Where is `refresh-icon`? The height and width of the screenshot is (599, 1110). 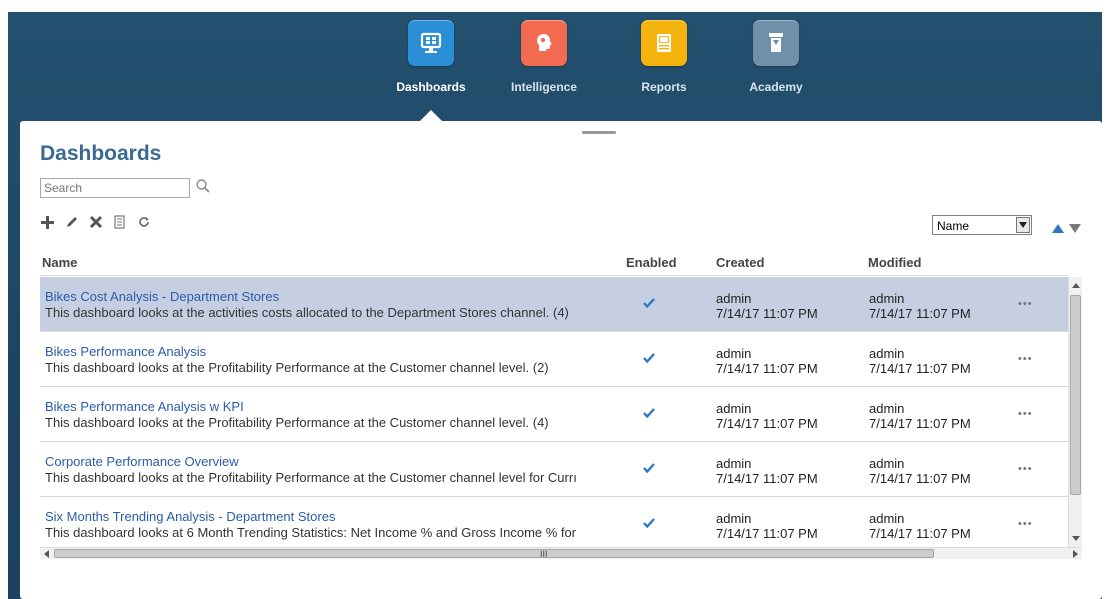
refresh-icon is located at coordinates (143, 222).